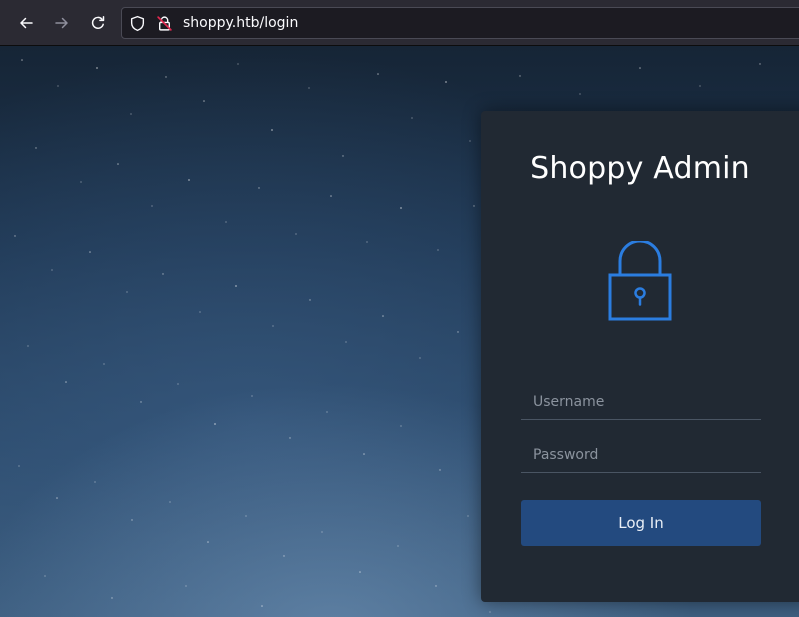  What do you see at coordinates (137, 23) in the screenshot?
I see `shield-icon` at bounding box center [137, 23].